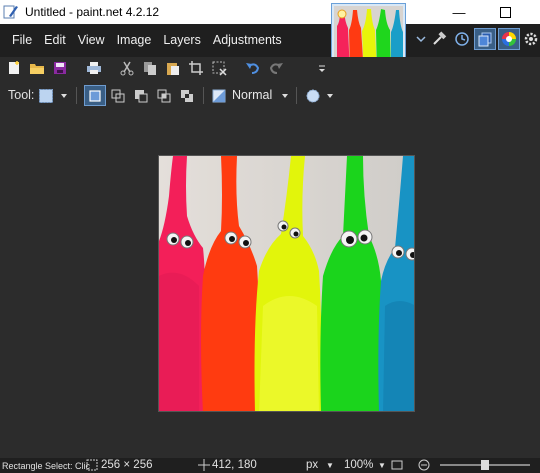 The height and width of the screenshot is (473, 540). What do you see at coordinates (439, 39) in the screenshot?
I see `tools-hammer-icon` at bounding box center [439, 39].